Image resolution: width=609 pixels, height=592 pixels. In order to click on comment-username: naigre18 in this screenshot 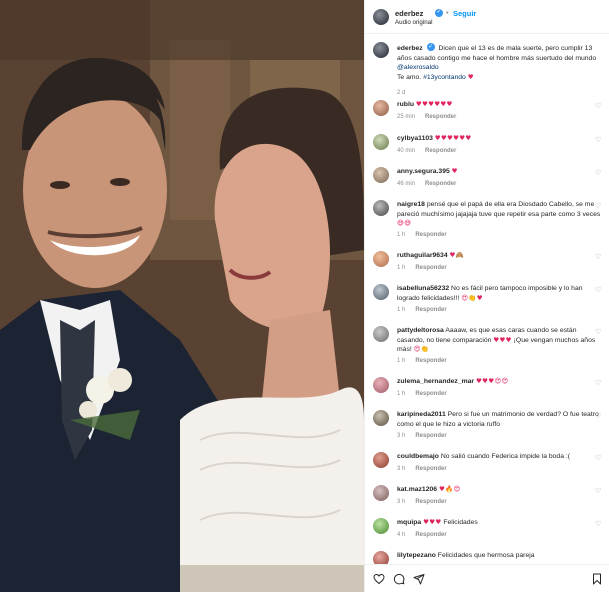, I will do `click(411, 204)`.